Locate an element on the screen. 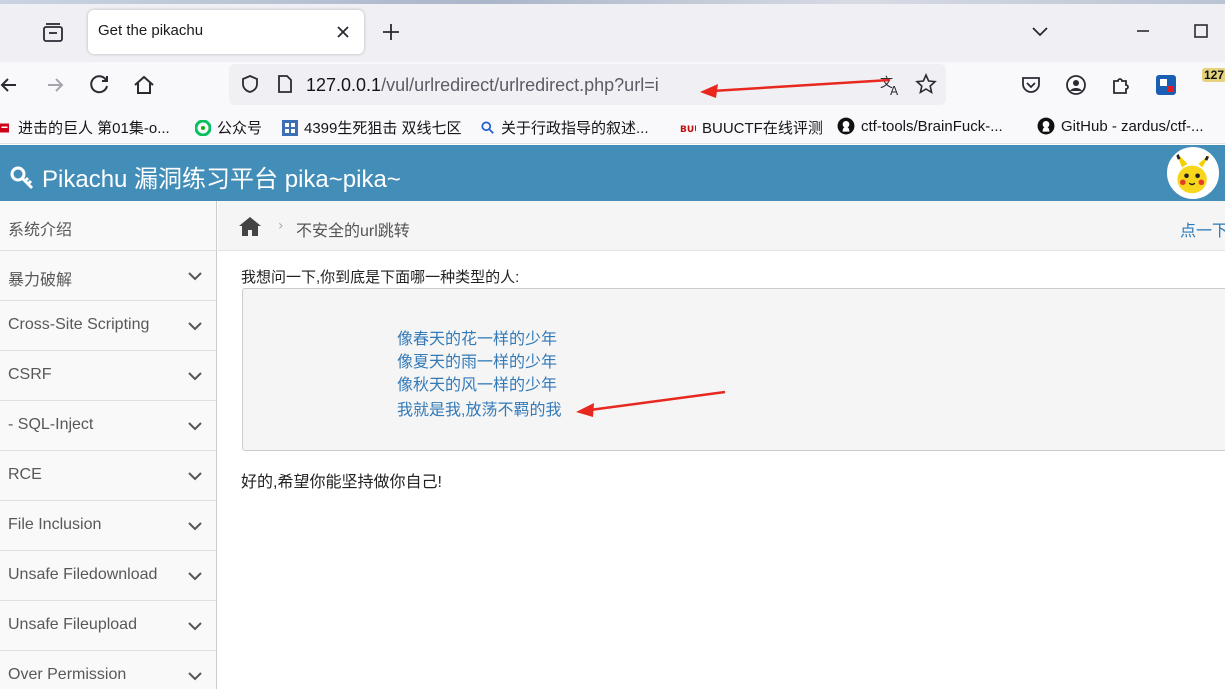 The image size is (1225, 689). site-title: Pikachu 漏洞练习平台 pika~pika~ is located at coordinates (205, 176).